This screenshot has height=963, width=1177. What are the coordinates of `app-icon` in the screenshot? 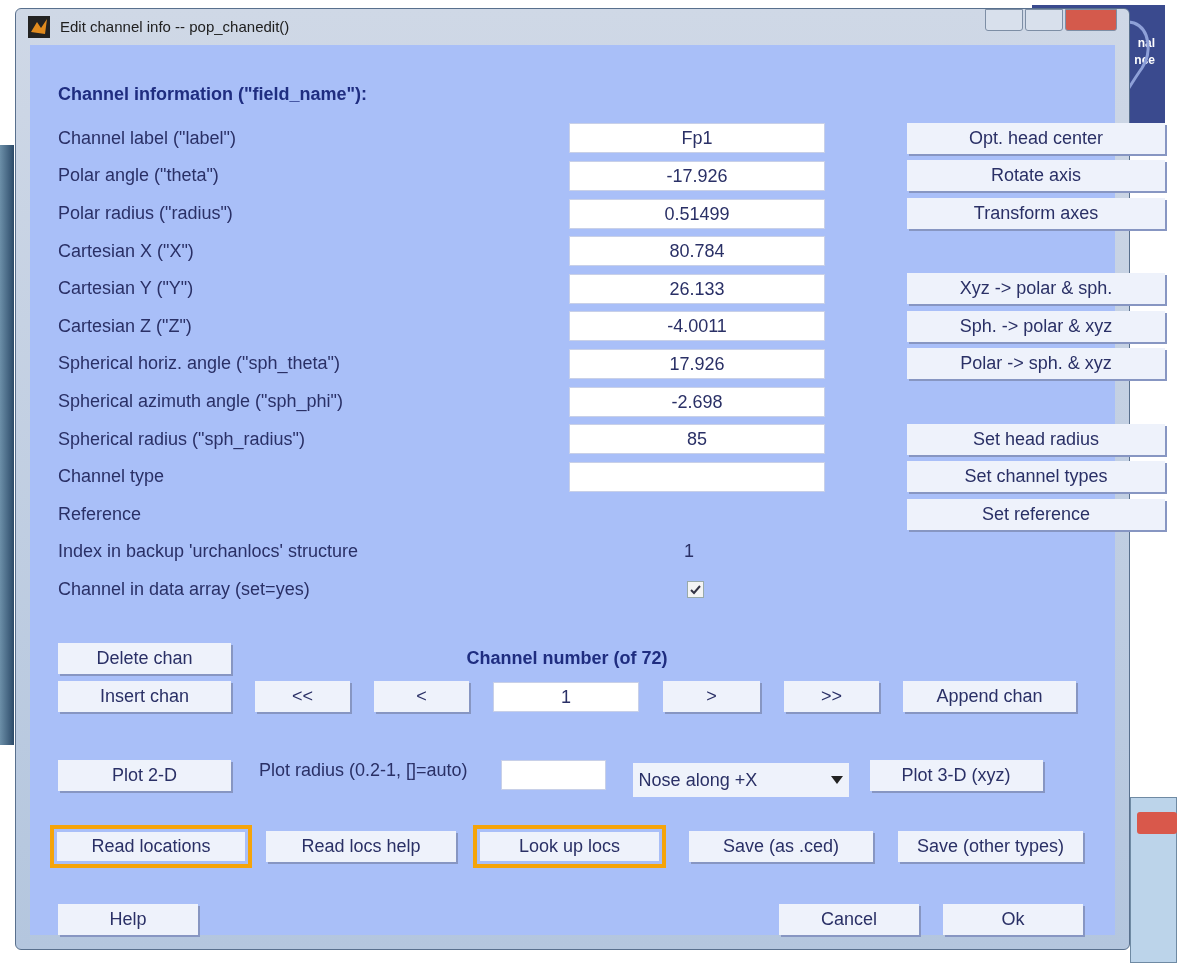 It's located at (39, 26).